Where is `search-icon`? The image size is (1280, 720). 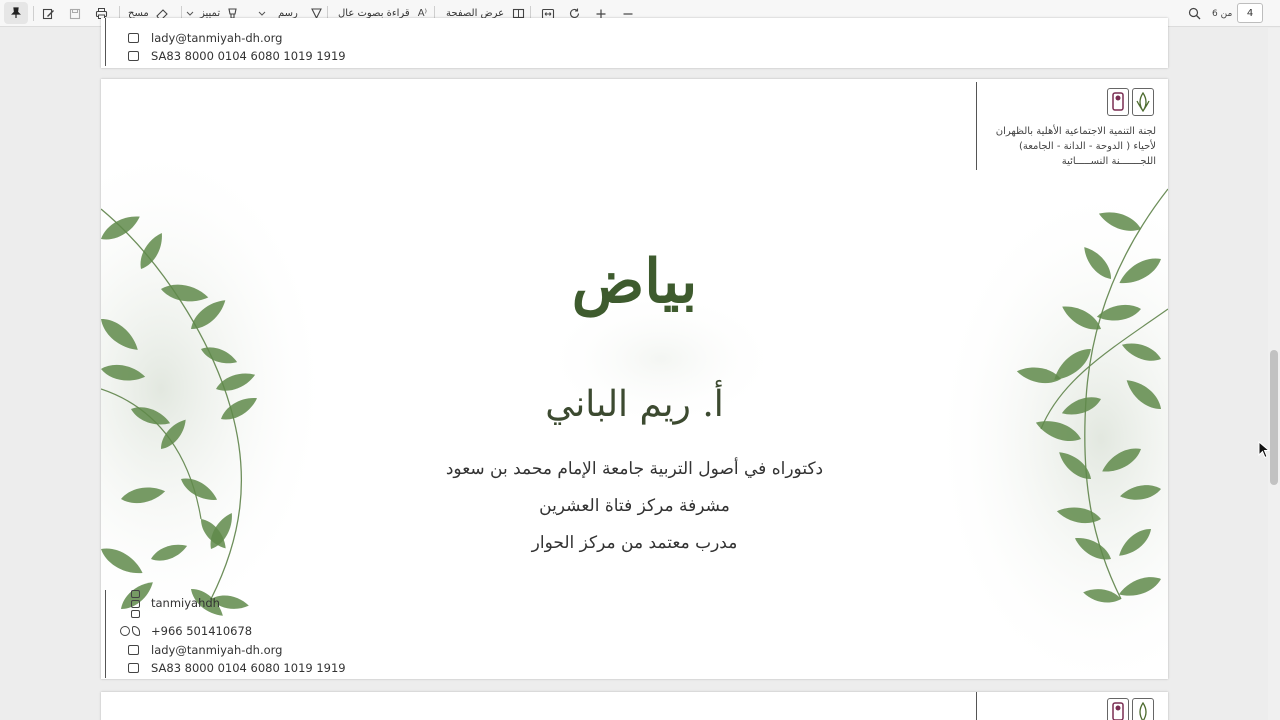 search-icon is located at coordinates (1194, 13).